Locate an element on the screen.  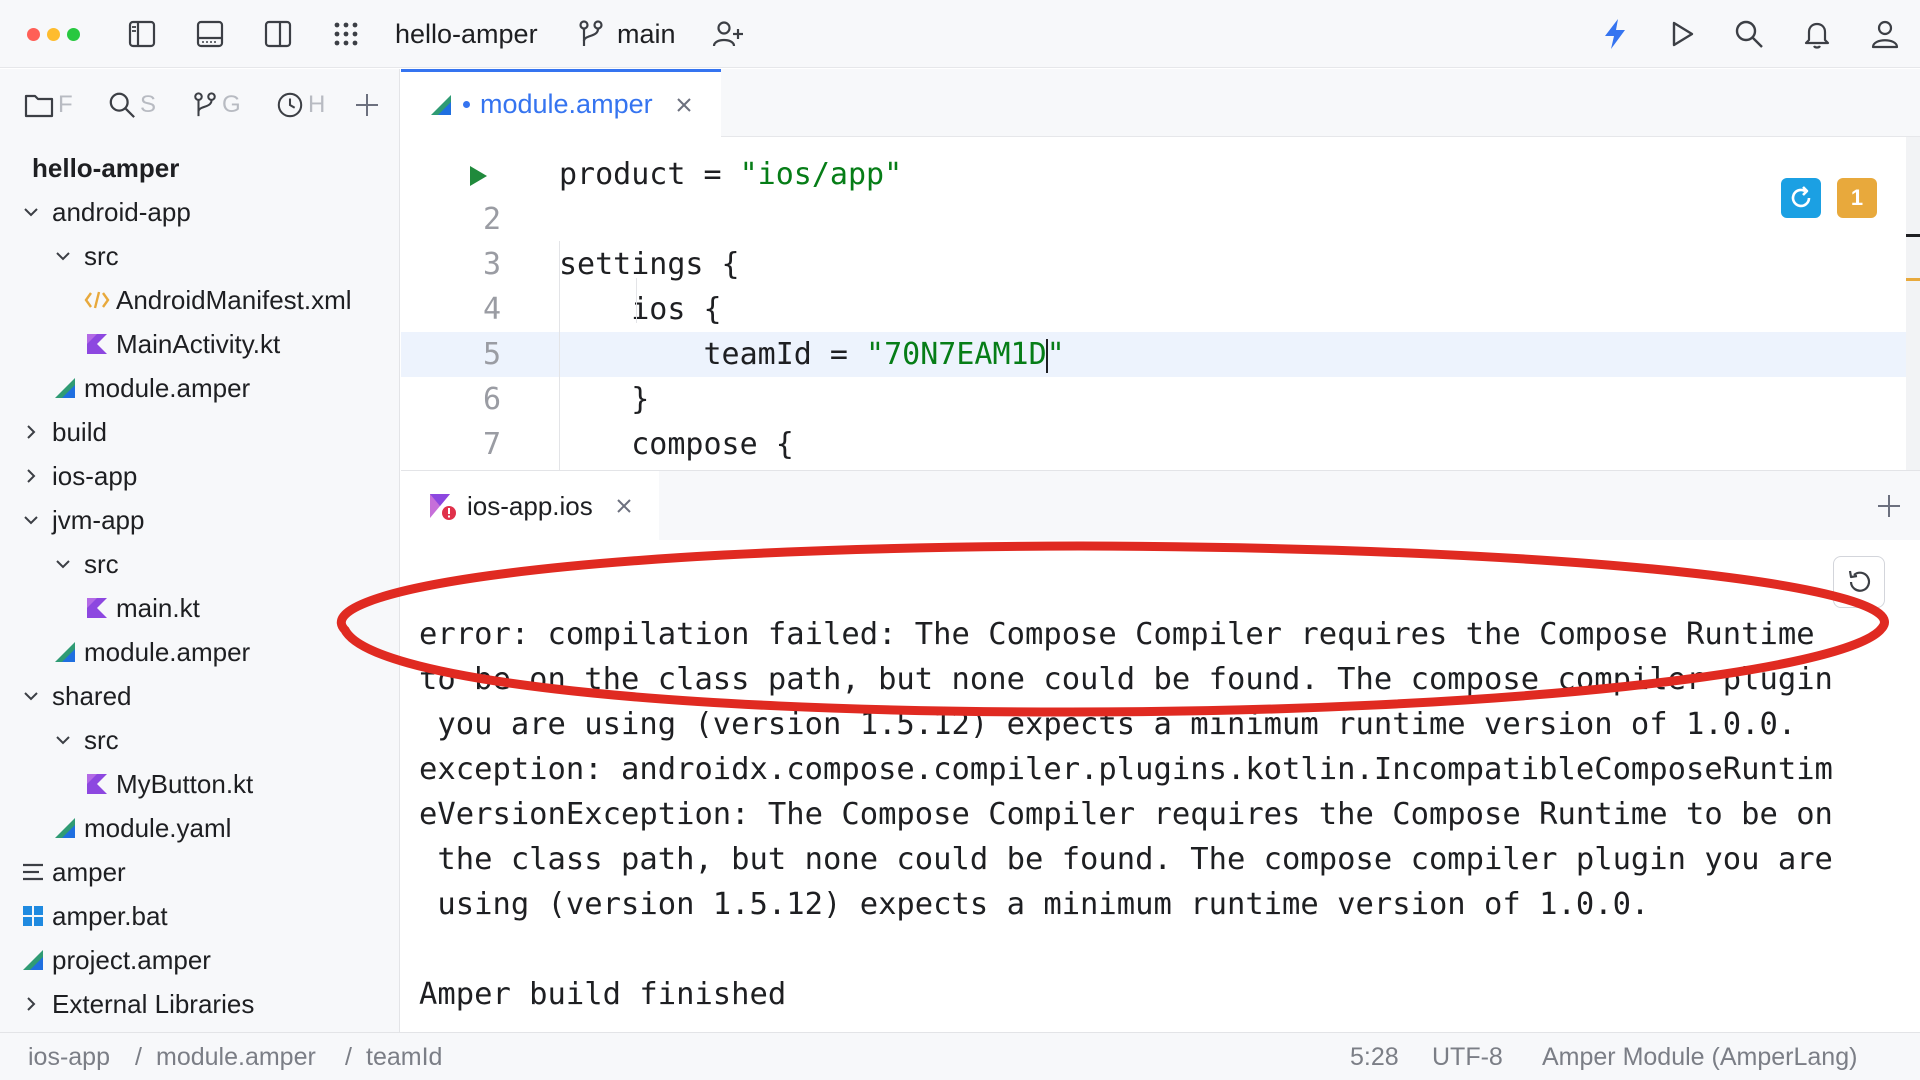
tree-item: ios-app is located at coordinates (200, 476).